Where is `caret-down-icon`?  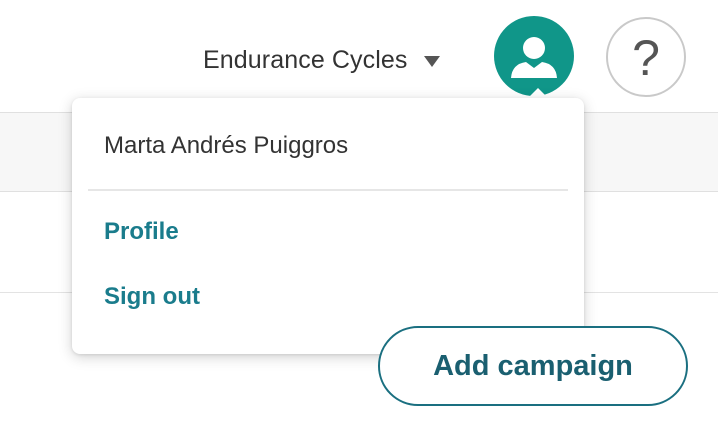 caret-down-icon is located at coordinates (432, 61).